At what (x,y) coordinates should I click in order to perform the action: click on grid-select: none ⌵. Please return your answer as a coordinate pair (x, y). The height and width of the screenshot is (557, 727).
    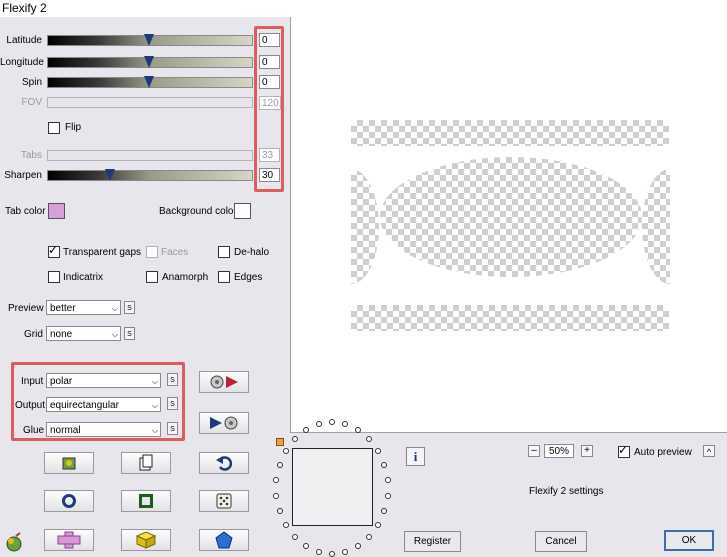
    Looking at the image, I should click on (83, 333).